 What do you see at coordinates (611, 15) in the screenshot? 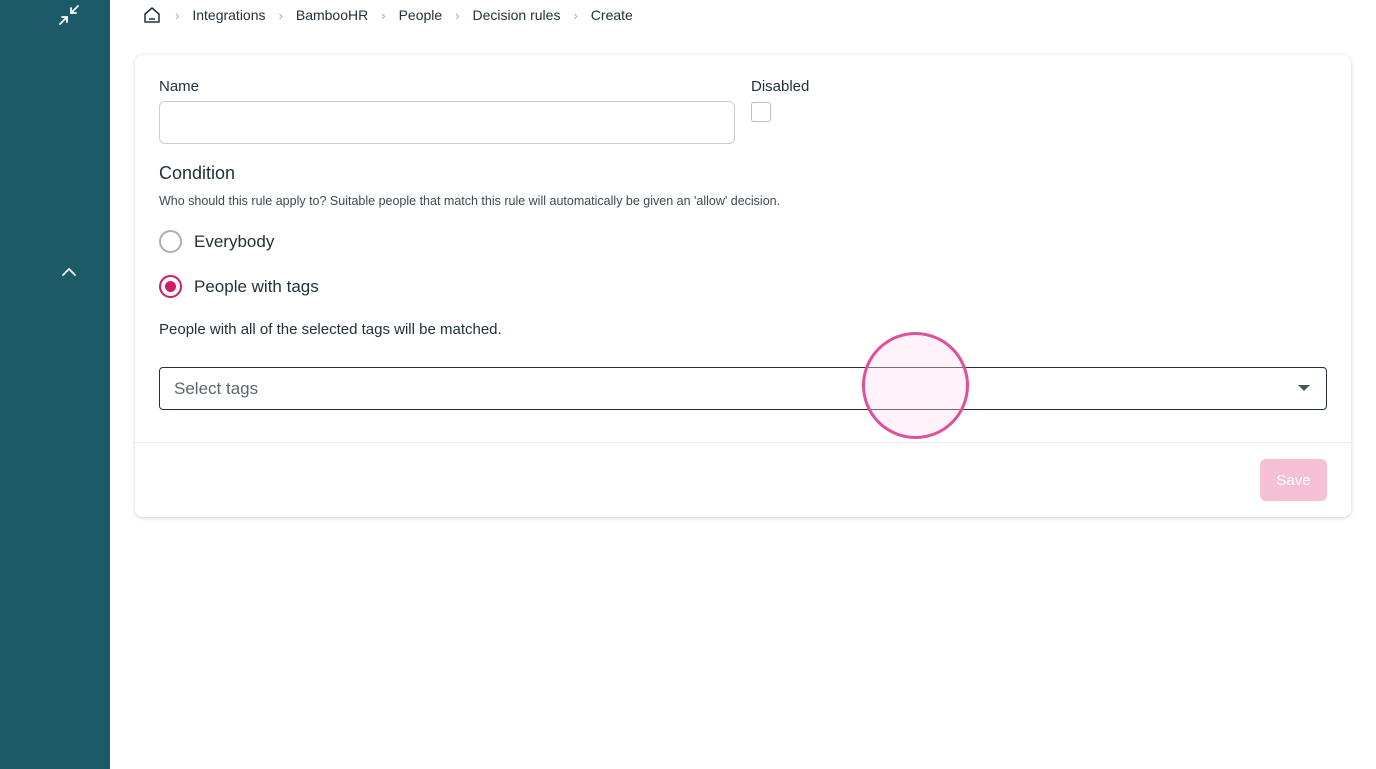
I see `breadcrumb-create: Create` at bounding box center [611, 15].